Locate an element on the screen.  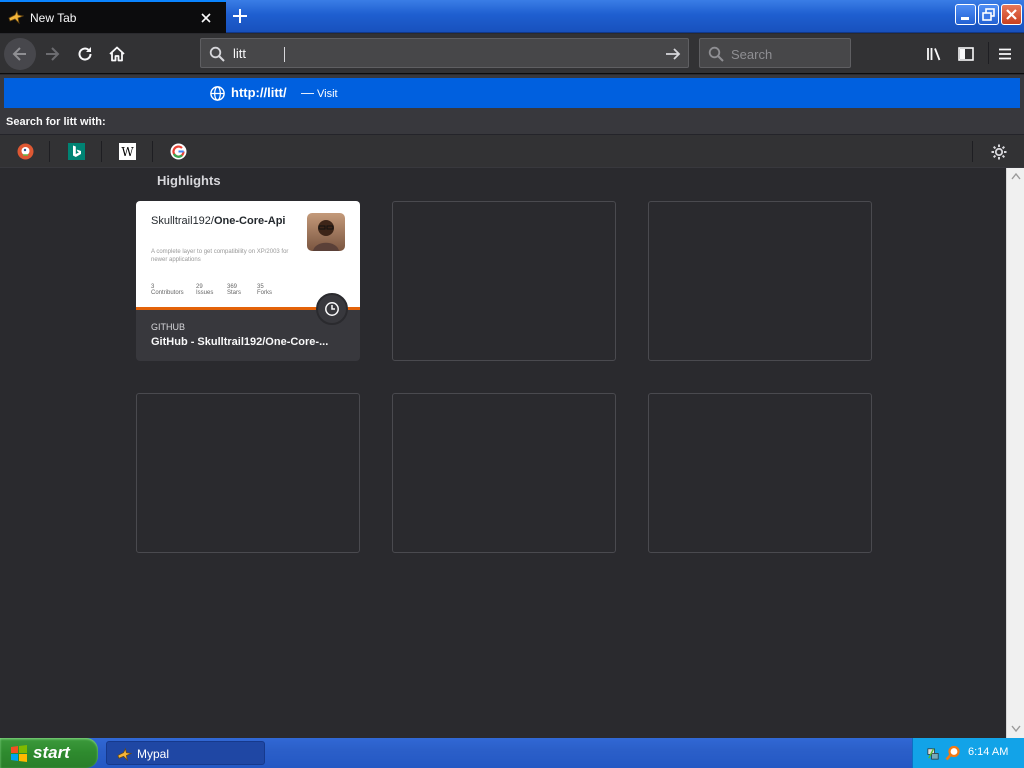
suggestion-row-visit: http://litt/ — Visit is located at coordinates (512, 93).